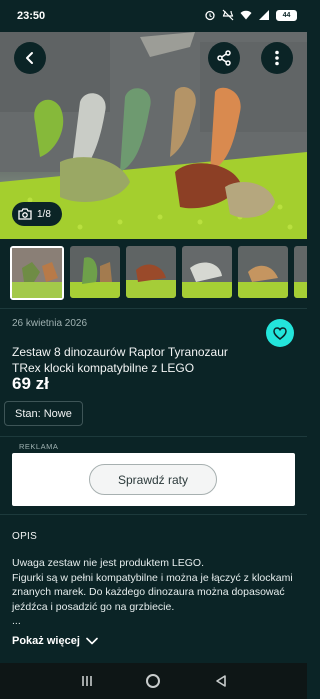 The width and height of the screenshot is (320, 699). I want to click on more-vertical-icon, so click(277, 58).